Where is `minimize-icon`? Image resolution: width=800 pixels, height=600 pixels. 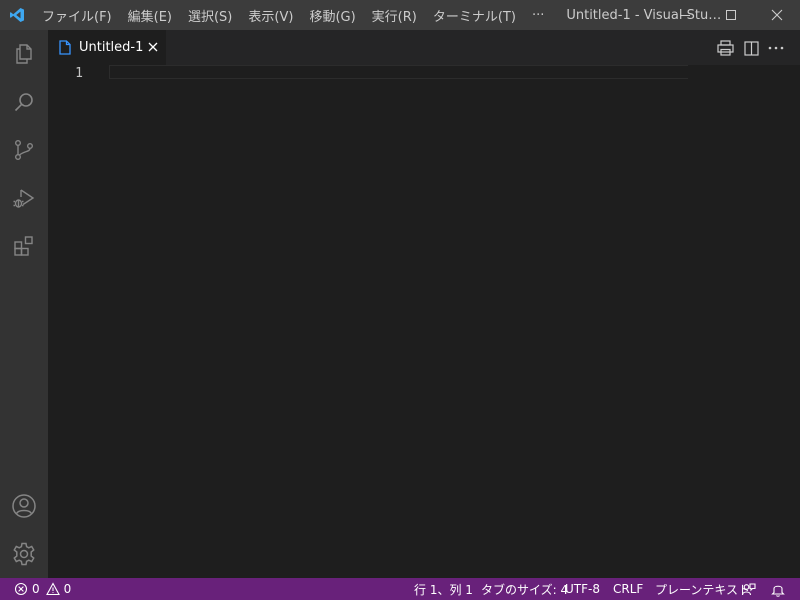 minimize-icon is located at coordinates (685, 15).